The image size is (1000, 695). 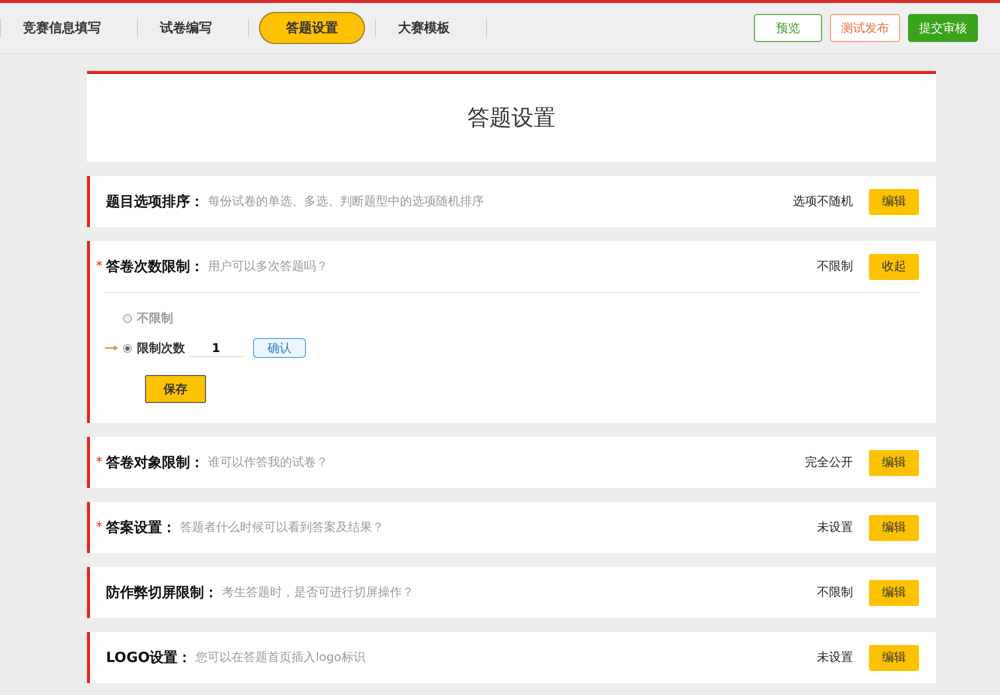 I want to click on setting-label: 答卷次数限制：, so click(x=155, y=267).